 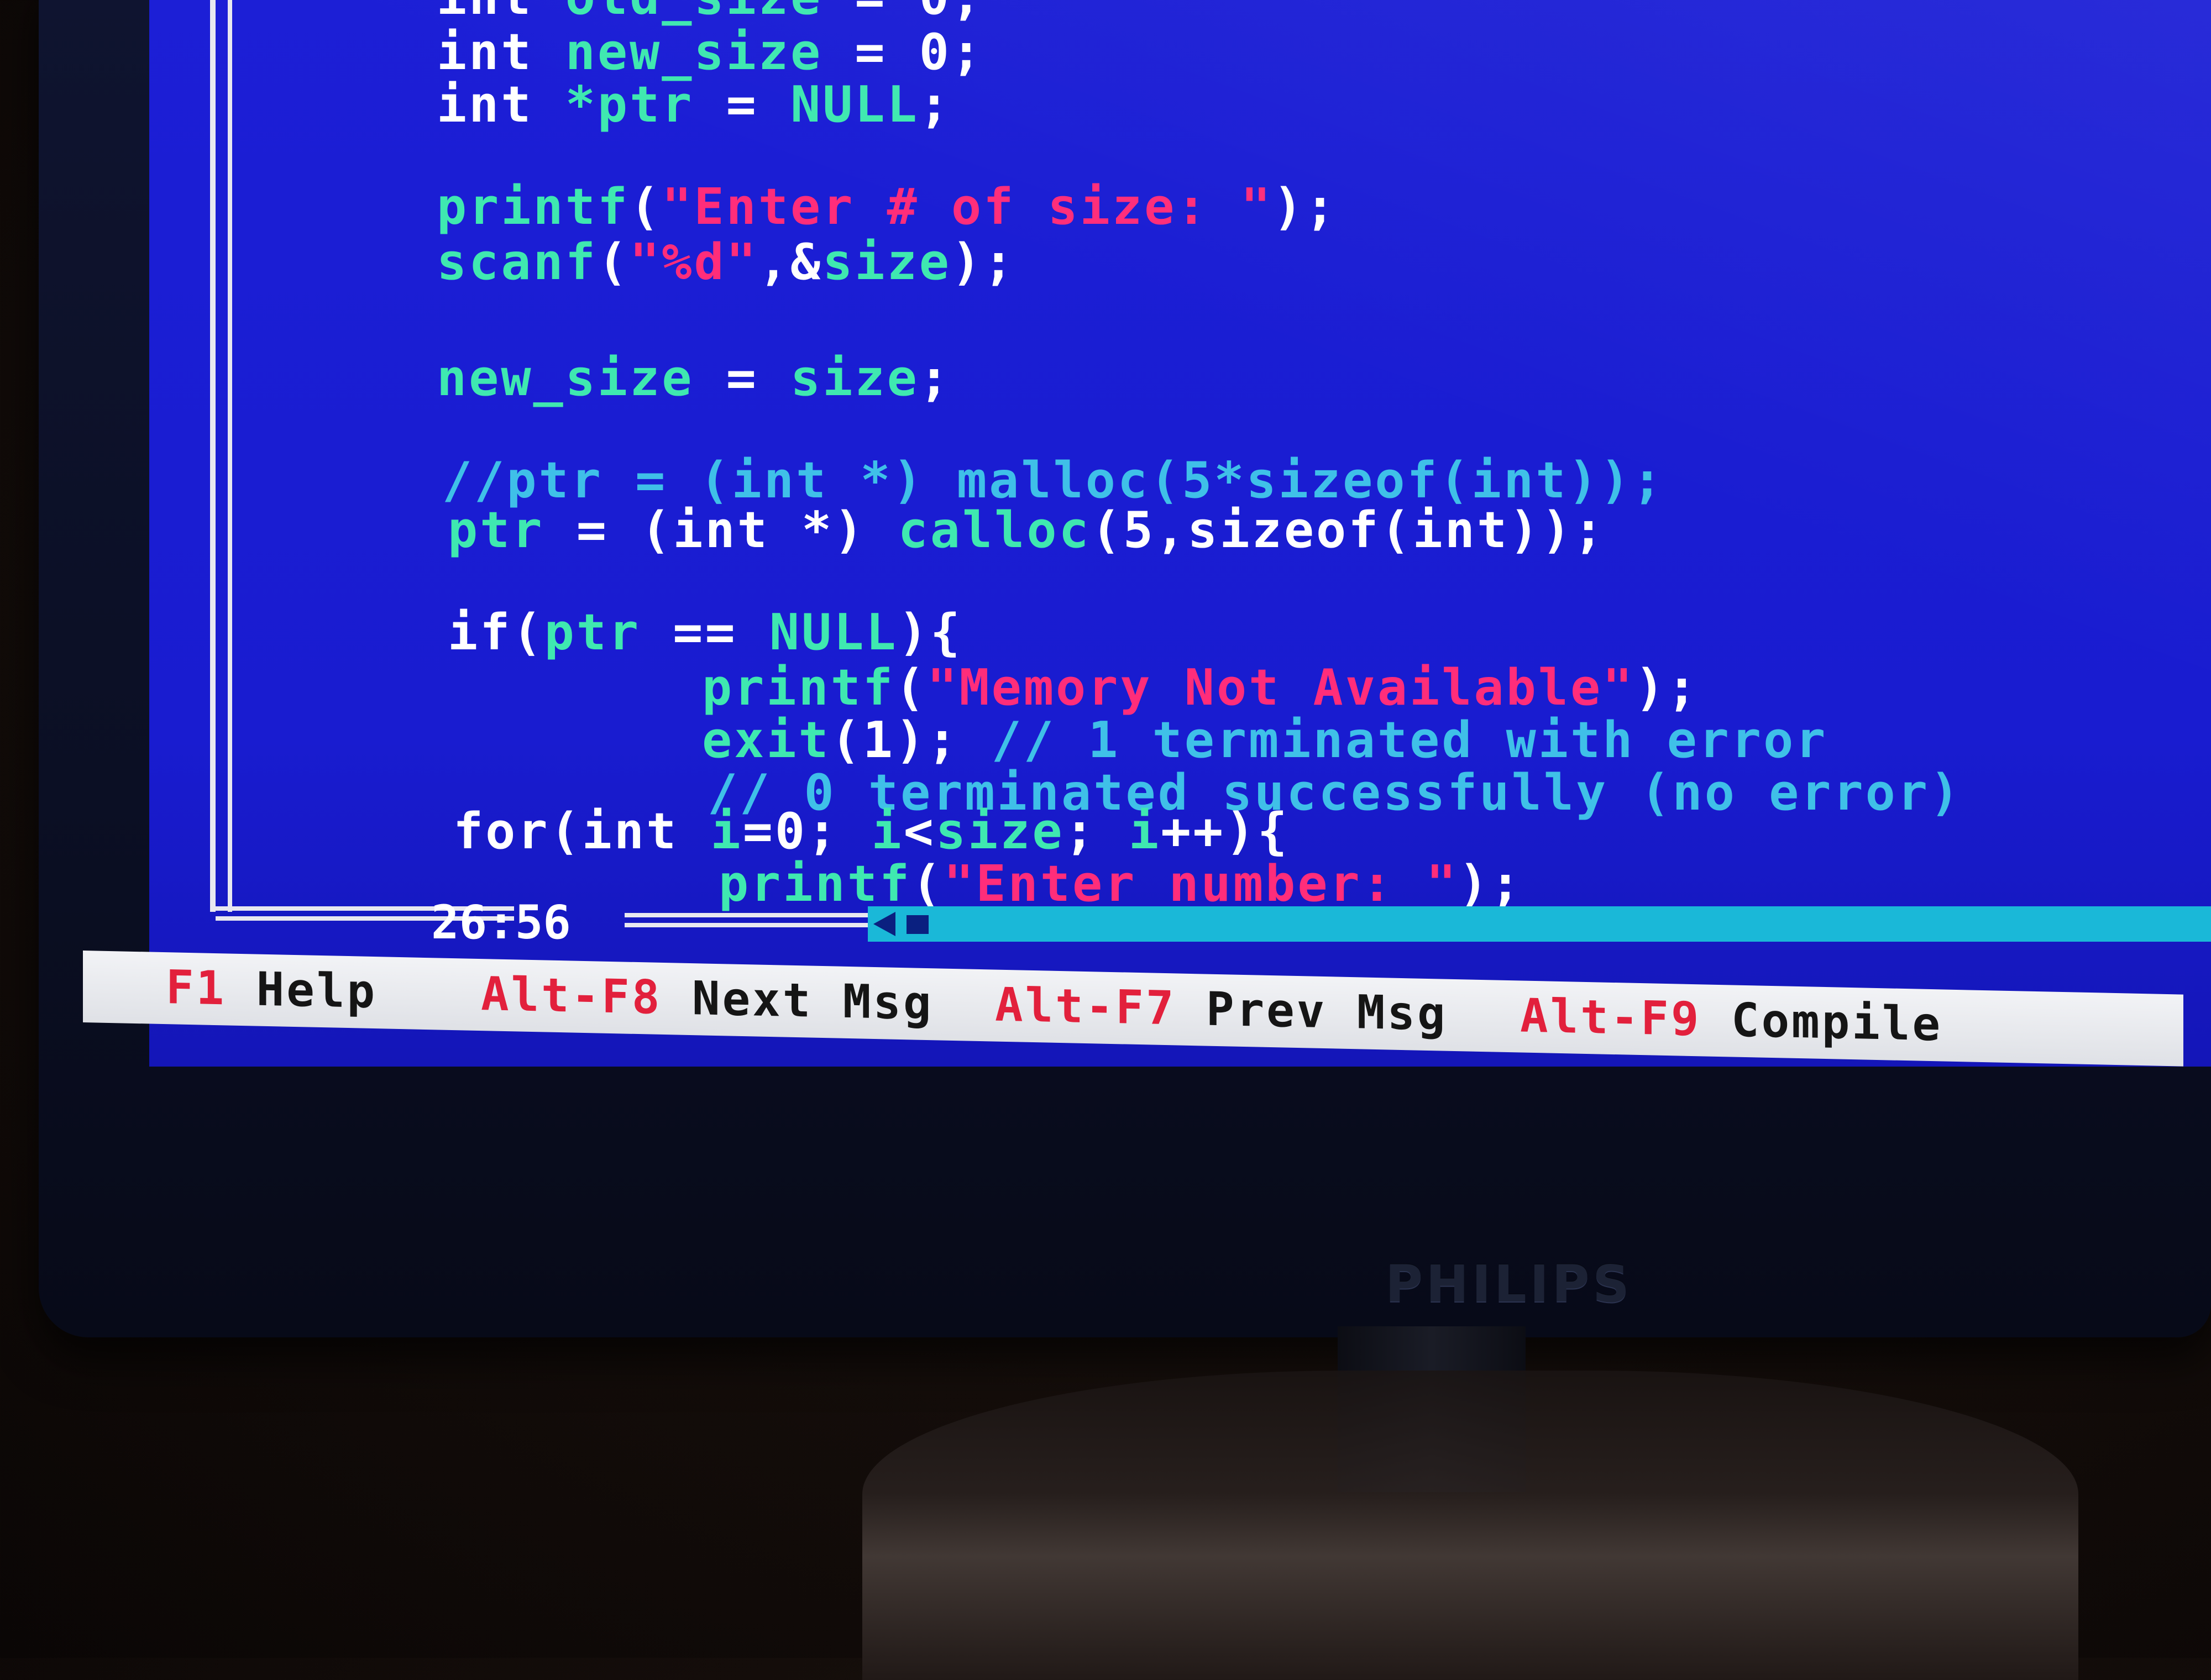 I want to click on code-token: ));, so click(x=1557, y=530).